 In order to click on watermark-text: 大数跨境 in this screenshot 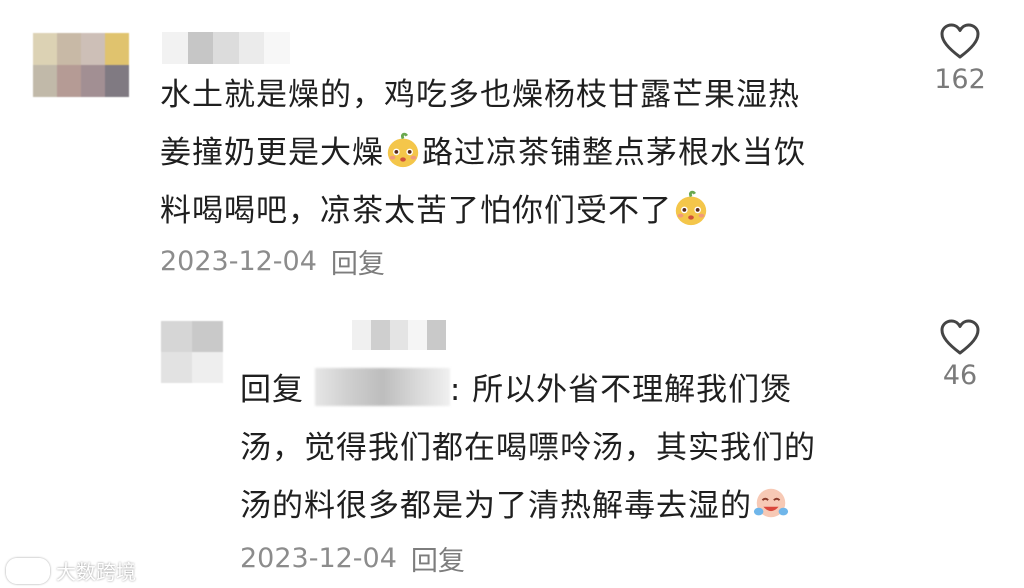, I will do `click(96, 572)`.